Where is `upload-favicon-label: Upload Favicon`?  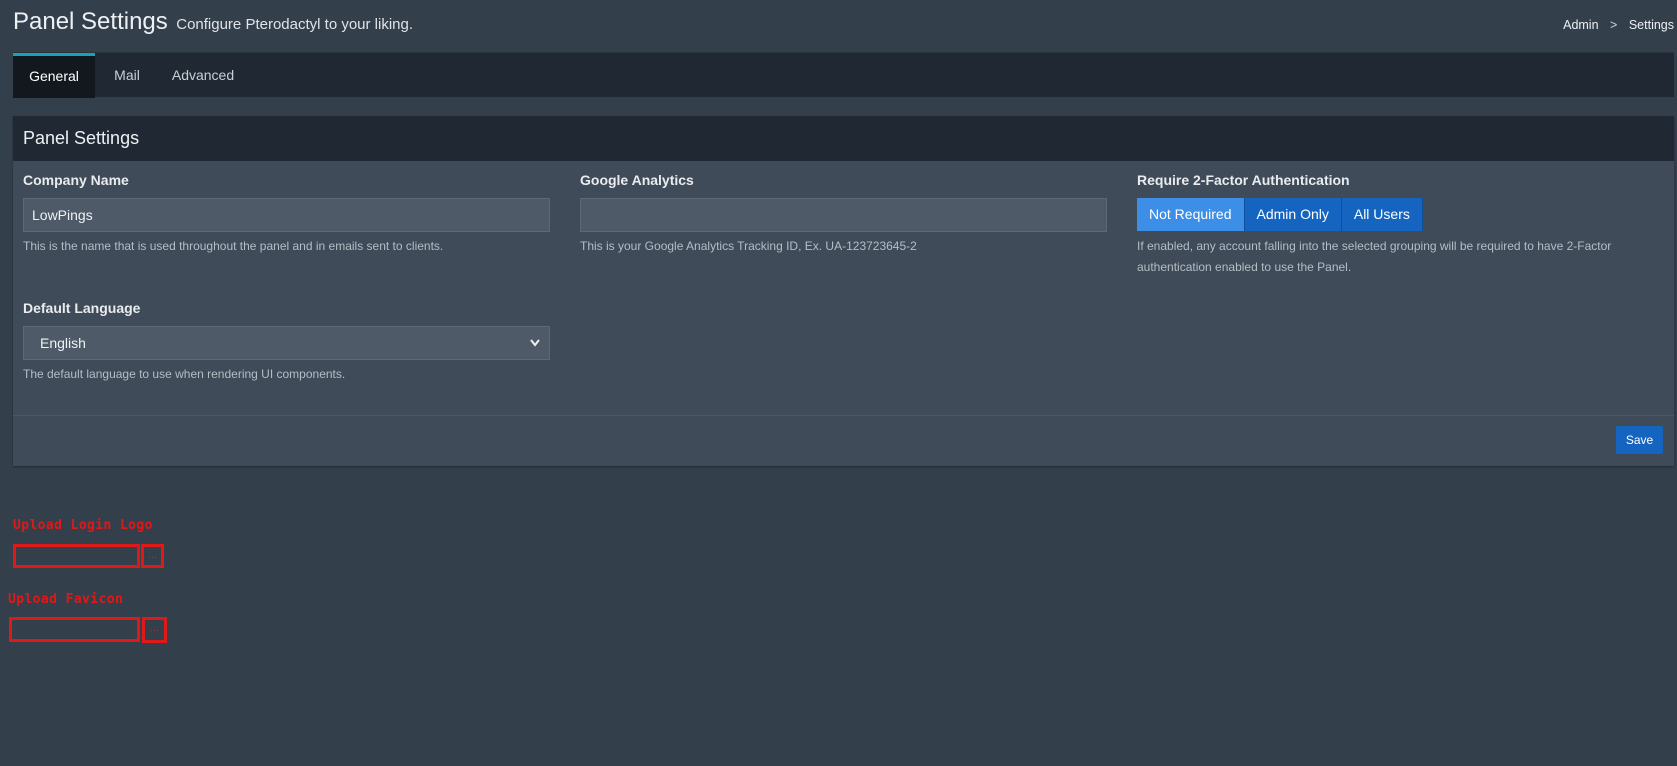
upload-favicon-label: Upload Favicon is located at coordinates (66, 599).